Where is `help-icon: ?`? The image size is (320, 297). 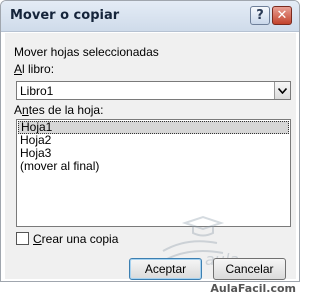
help-icon: ? is located at coordinates (260, 15).